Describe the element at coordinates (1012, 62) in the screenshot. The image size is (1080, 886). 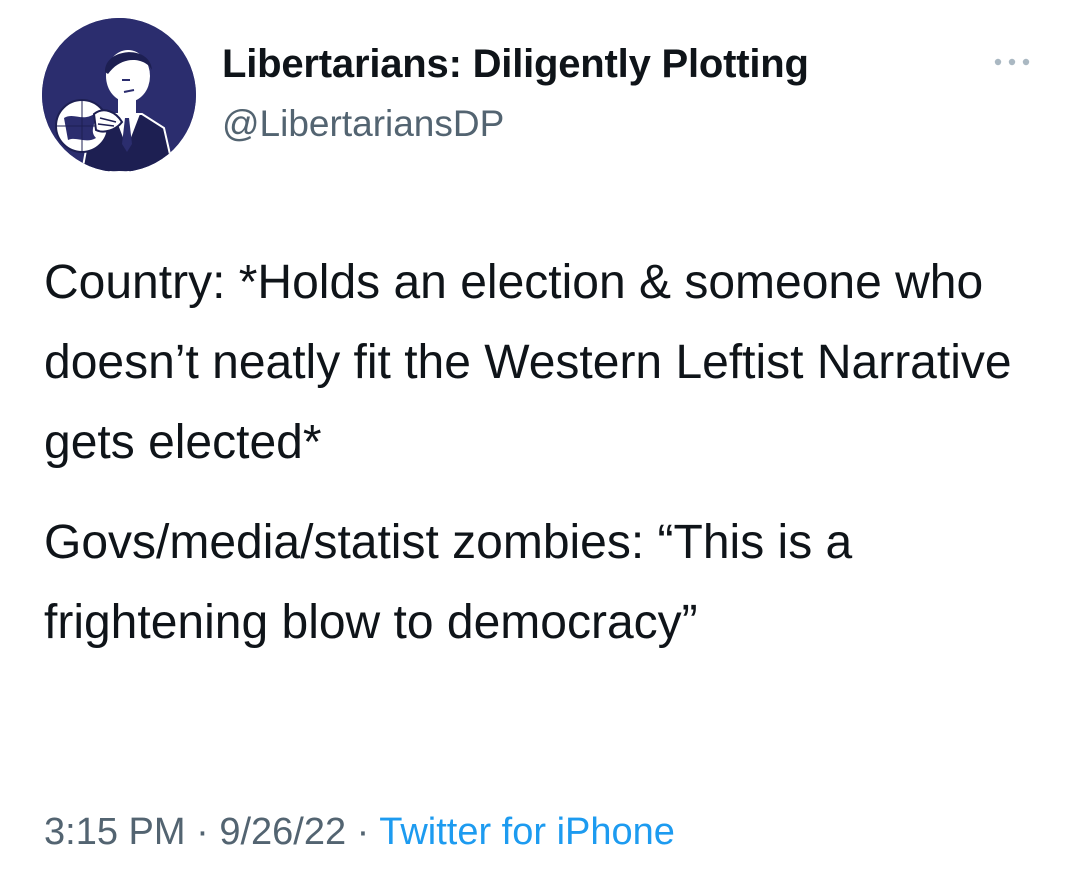
I see `more-options-icon` at that location.